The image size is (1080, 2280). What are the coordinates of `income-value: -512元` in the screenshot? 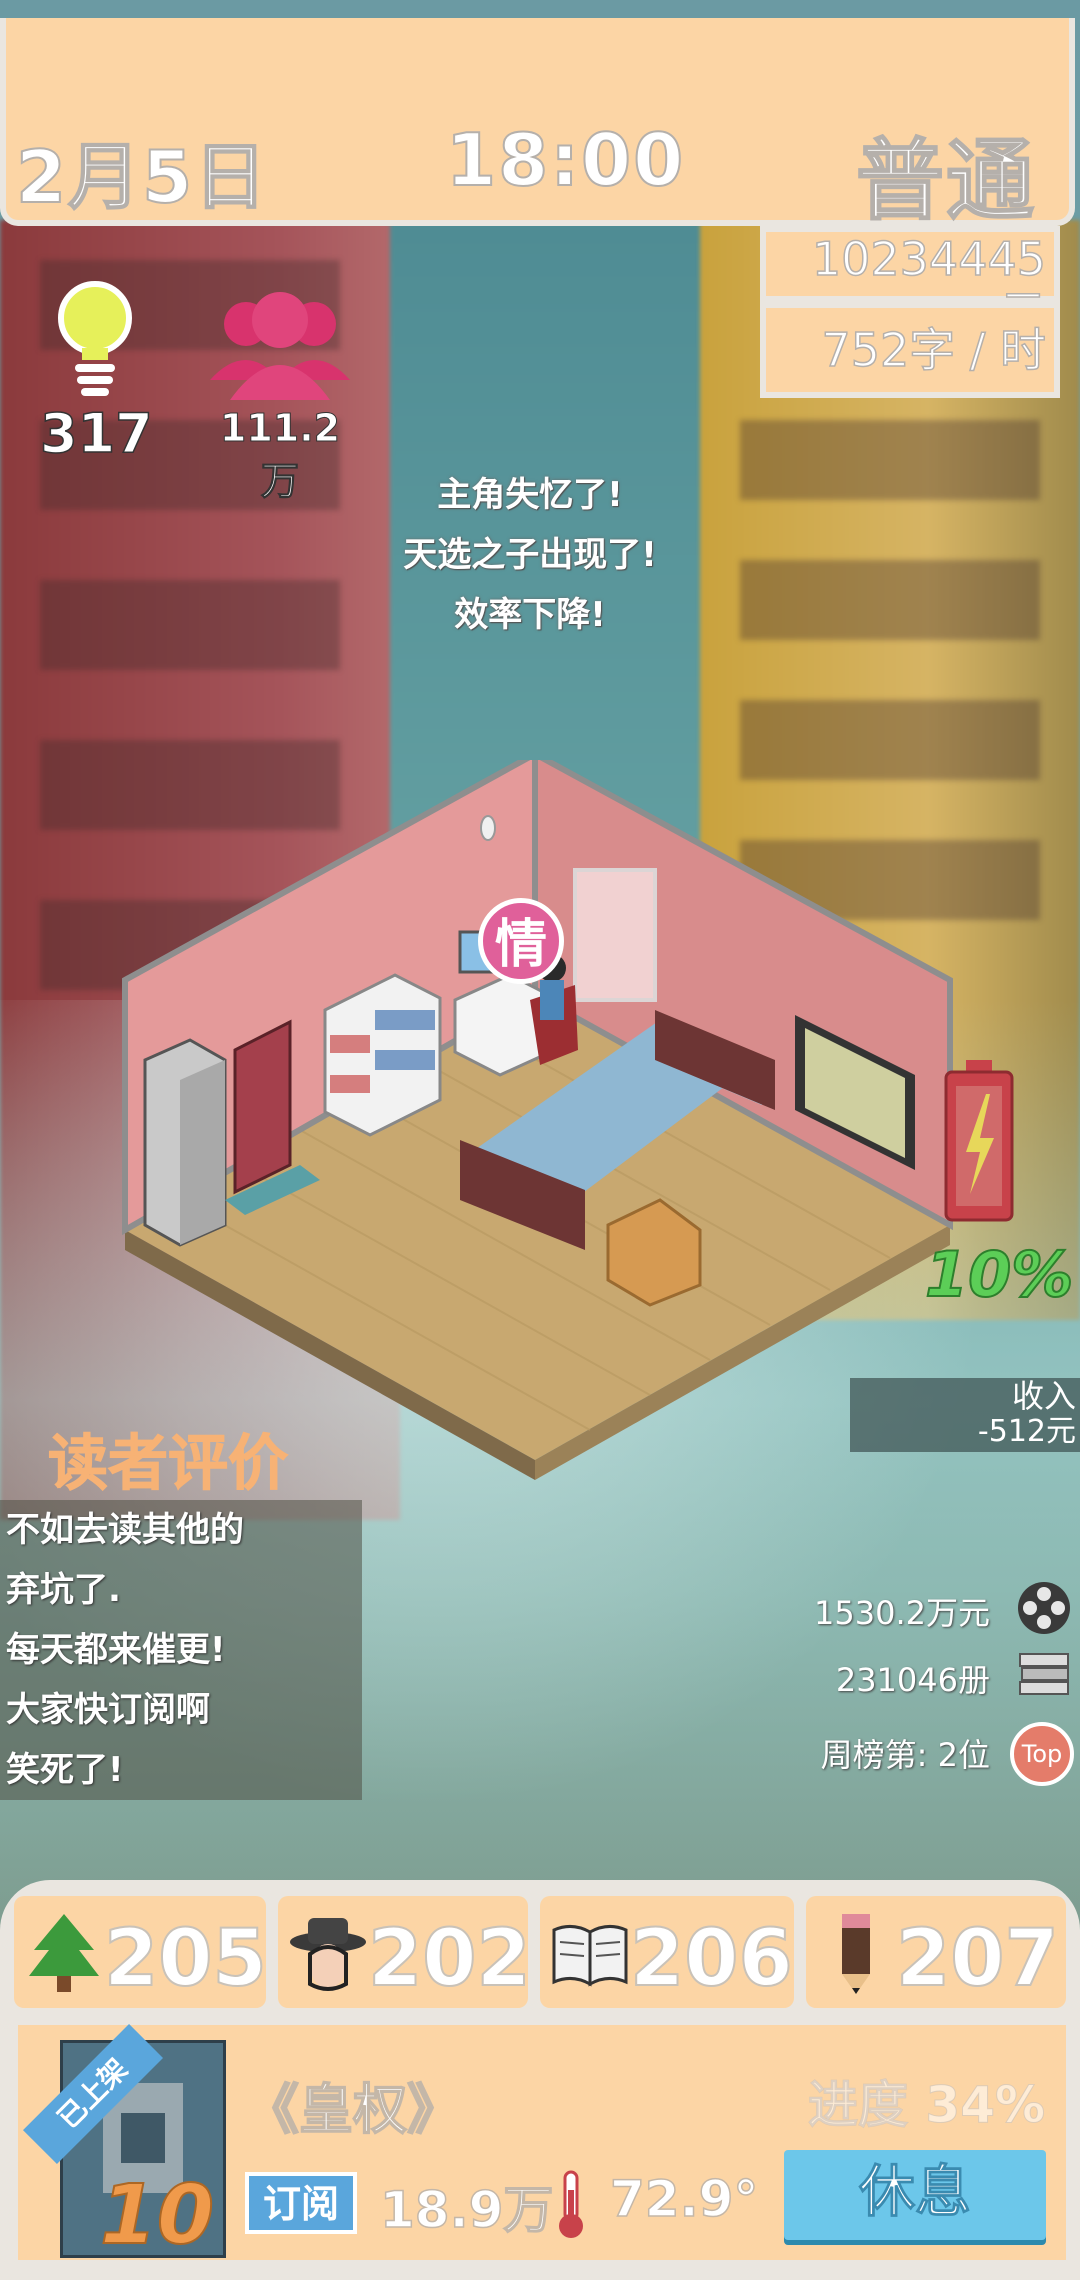 It's located at (1026, 1431).